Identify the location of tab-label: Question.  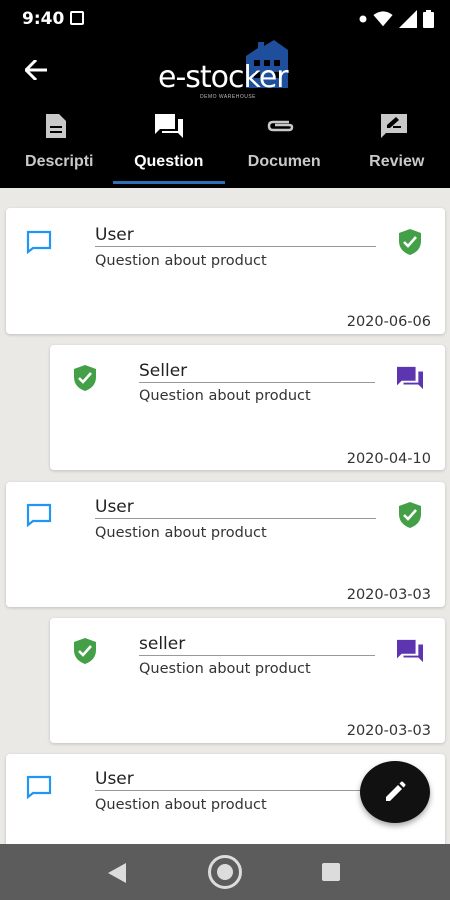
(169, 161).